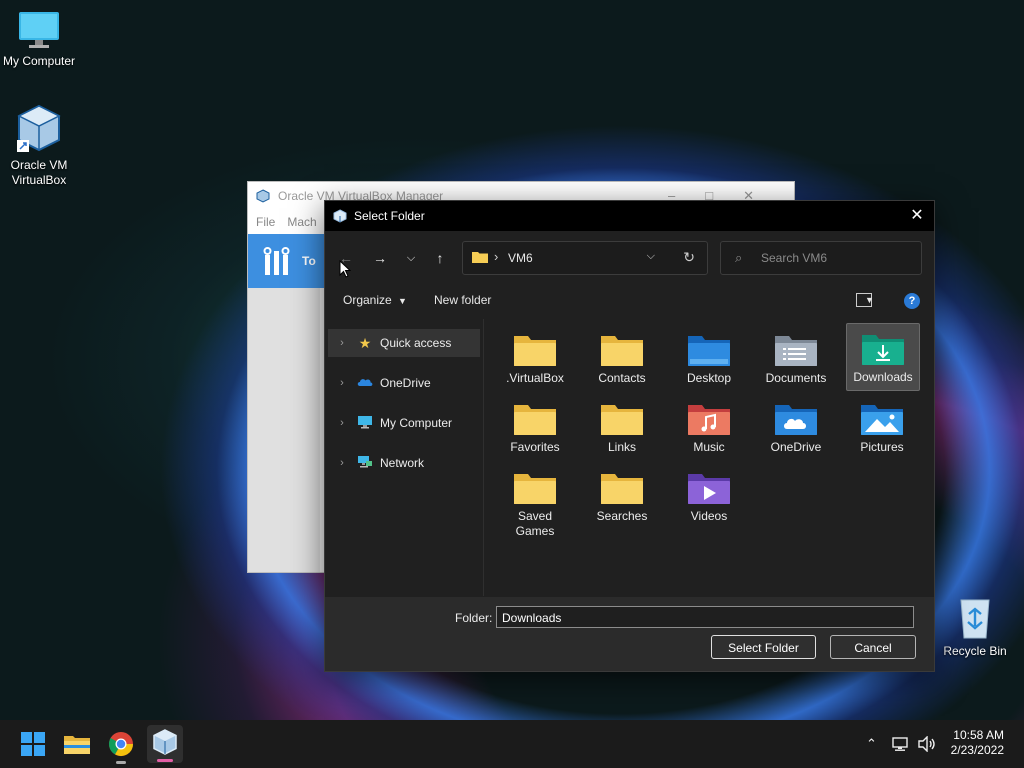 This screenshot has height=768, width=1024. I want to click on new-folder-button: New folder, so click(462, 300).